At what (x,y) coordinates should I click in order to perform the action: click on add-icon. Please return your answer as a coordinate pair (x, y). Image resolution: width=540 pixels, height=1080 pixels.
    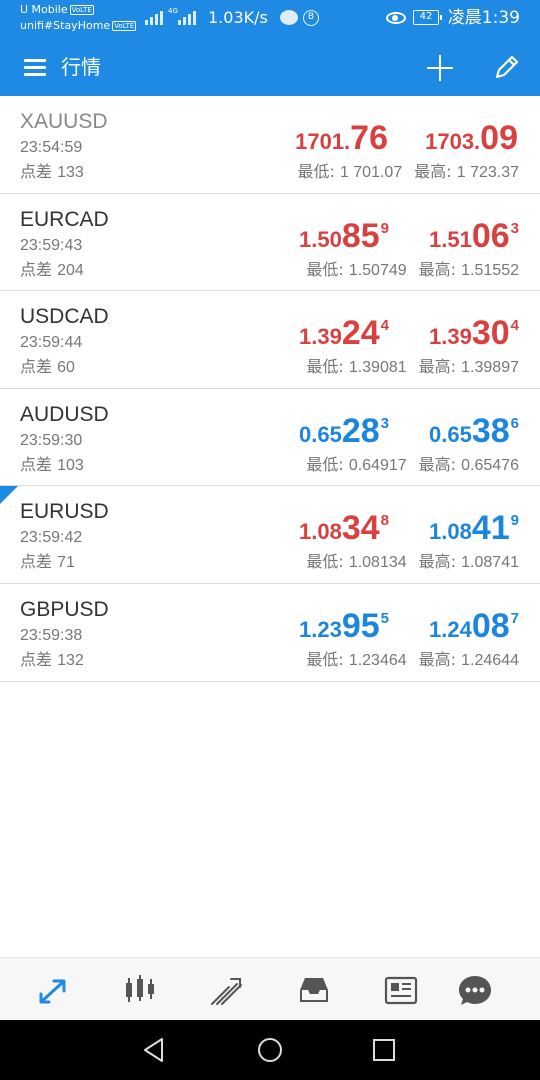
    Looking at the image, I should click on (440, 68).